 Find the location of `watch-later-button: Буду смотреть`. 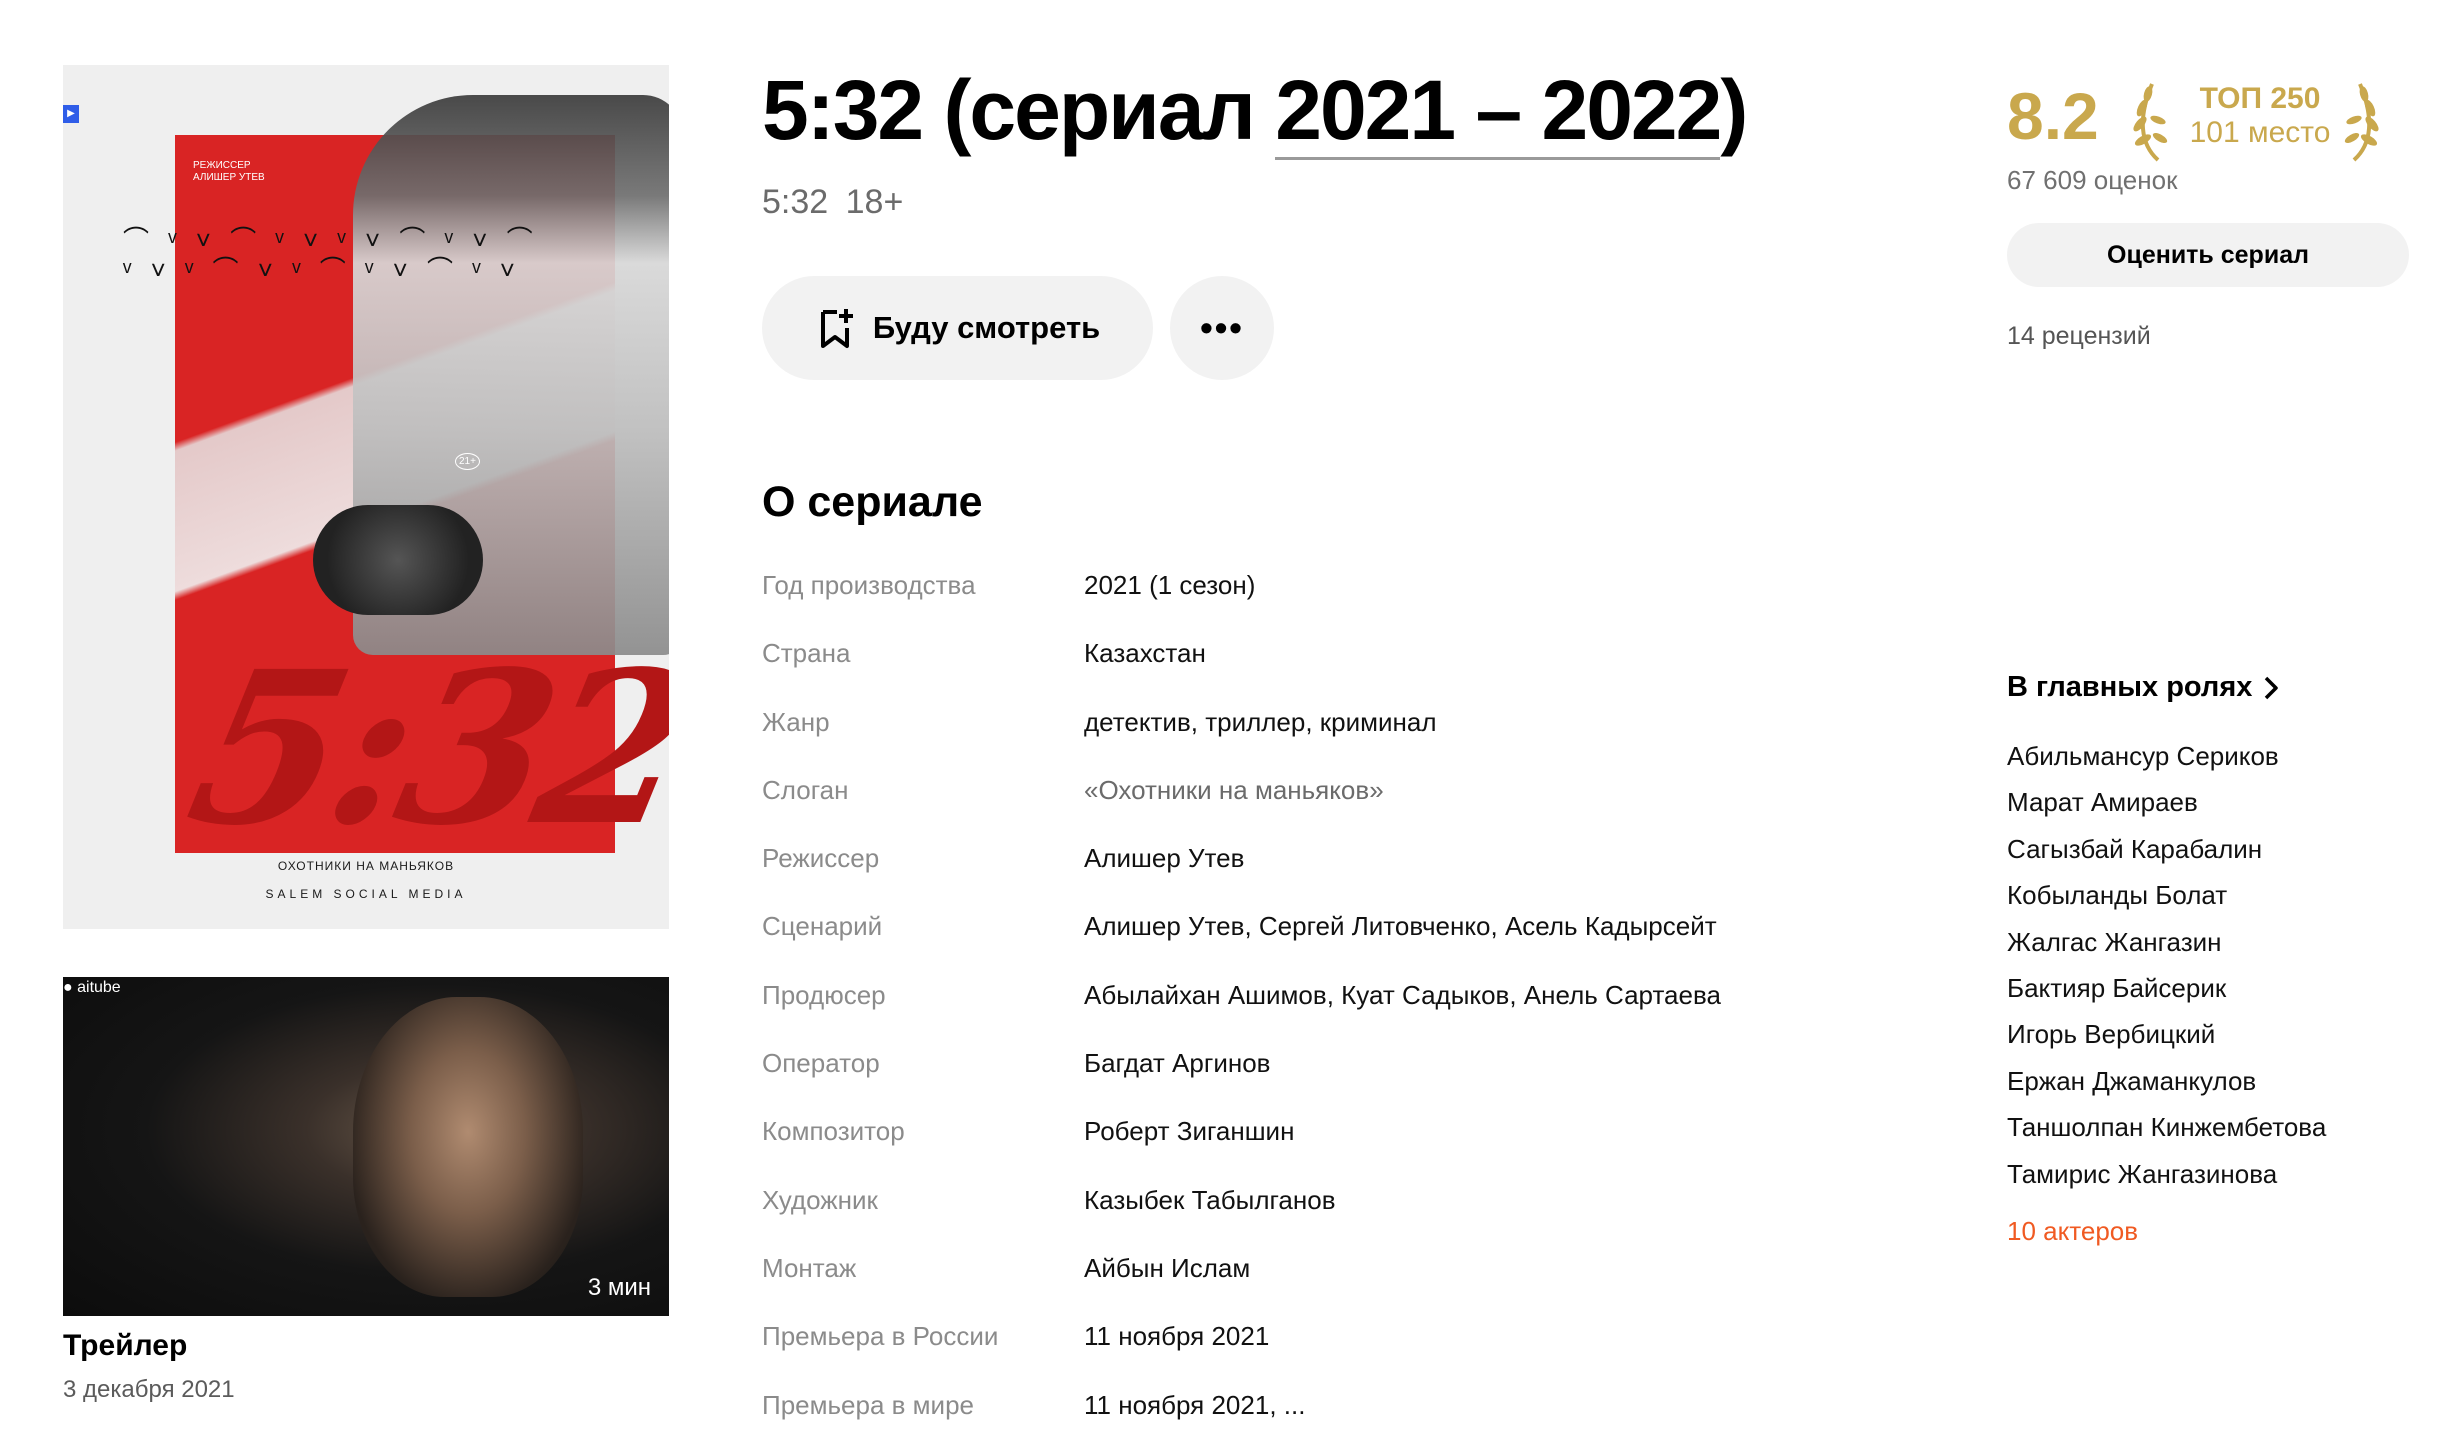

watch-later-button: Буду смотреть is located at coordinates (957, 328).